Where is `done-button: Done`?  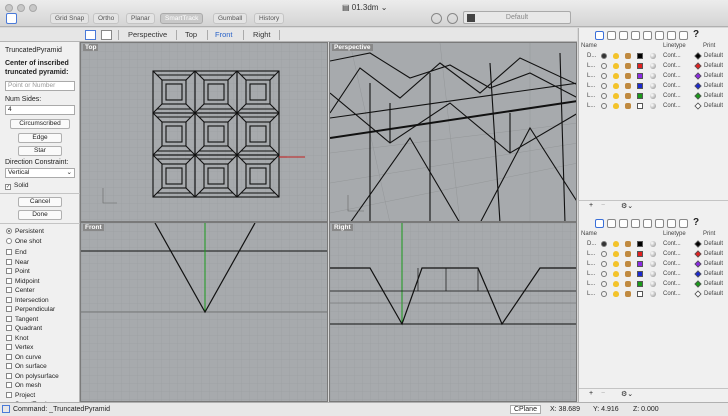
done-button: Done is located at coordinates (40, 215).